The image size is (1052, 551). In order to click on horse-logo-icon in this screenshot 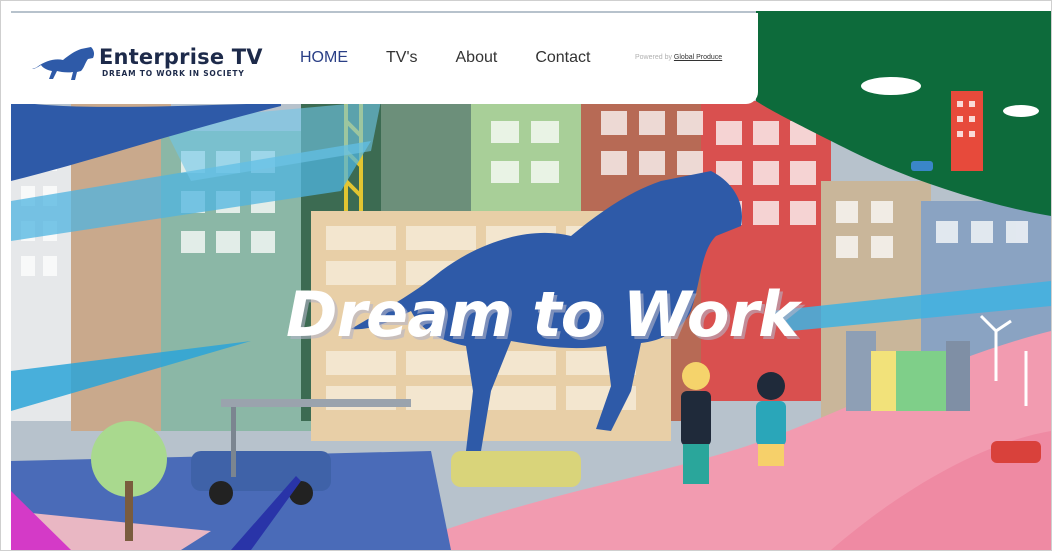, I will do `click(63, 63)`.